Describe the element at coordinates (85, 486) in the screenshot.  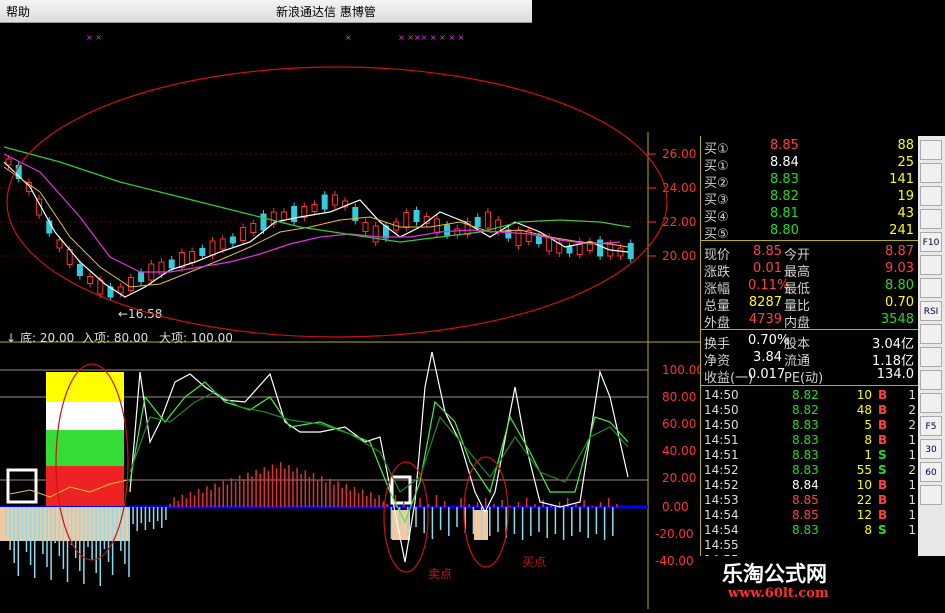
I see `level-block-red` at that location.